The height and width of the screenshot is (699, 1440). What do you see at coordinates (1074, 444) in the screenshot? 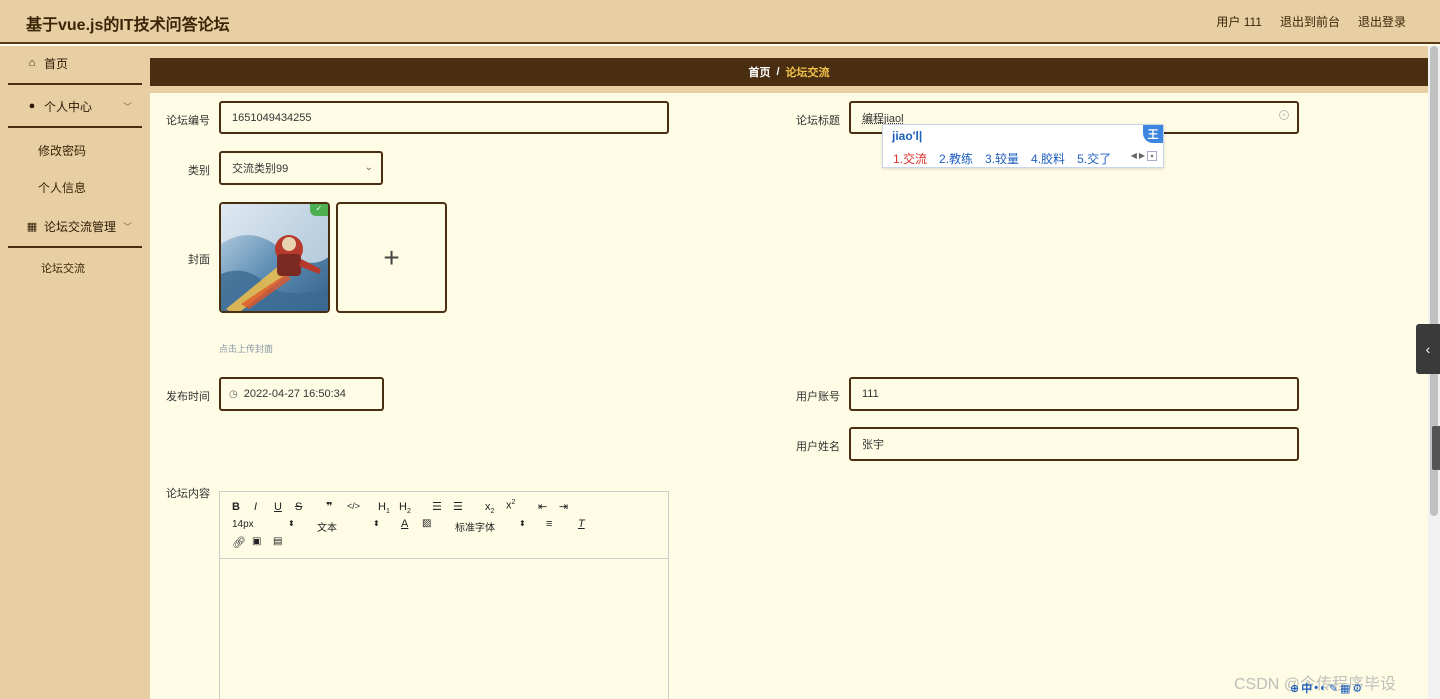
I see `user-name-input: 张宇` at bounding box center [1074, 444].